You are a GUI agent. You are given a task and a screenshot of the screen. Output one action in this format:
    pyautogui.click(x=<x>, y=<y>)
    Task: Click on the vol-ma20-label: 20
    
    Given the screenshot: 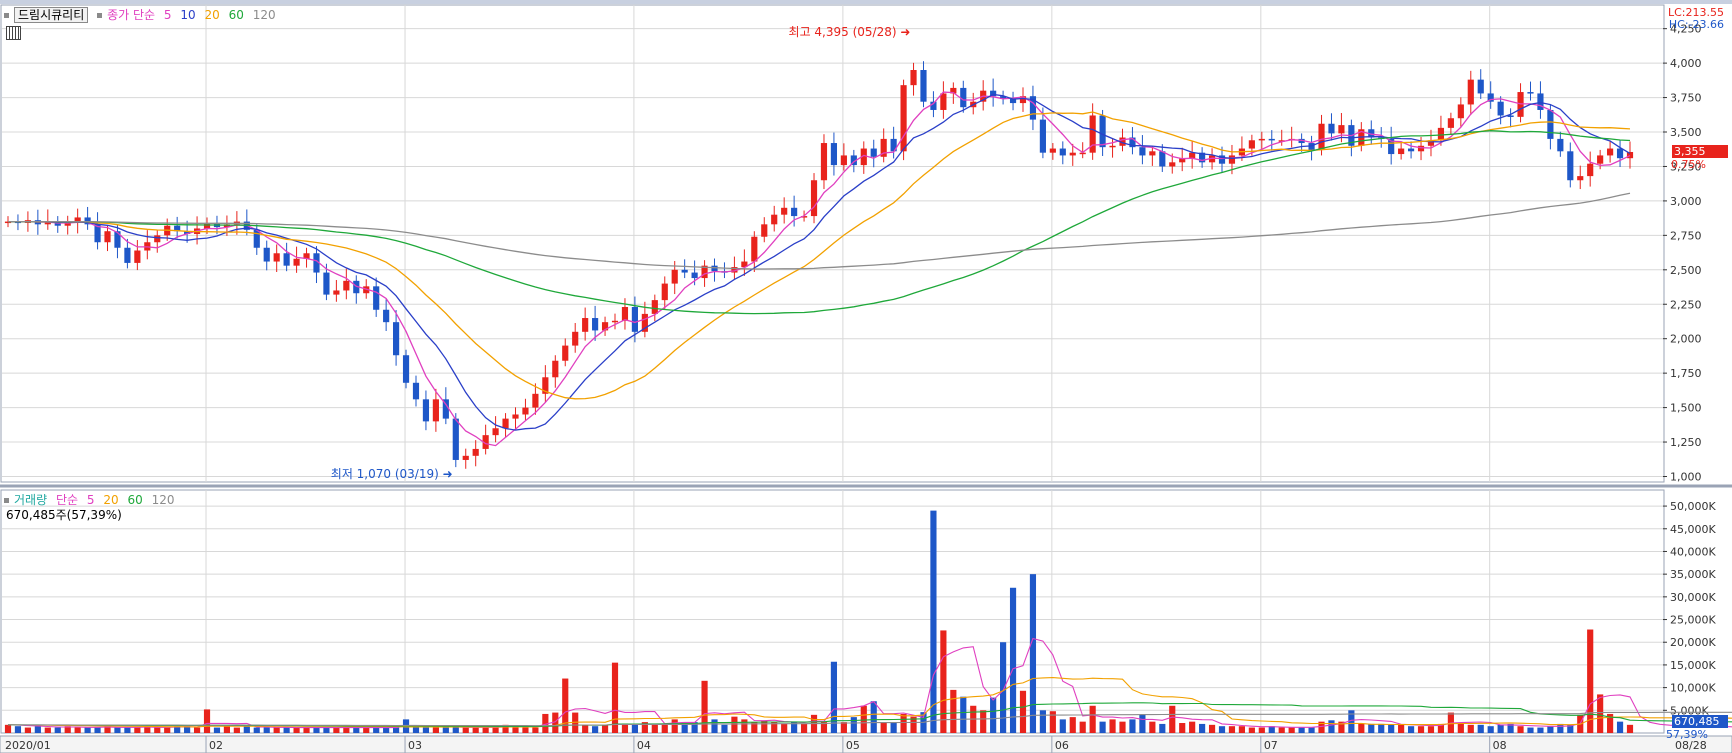 What is the action you would take?
    pyautogui.click(x=110, y=500)
    